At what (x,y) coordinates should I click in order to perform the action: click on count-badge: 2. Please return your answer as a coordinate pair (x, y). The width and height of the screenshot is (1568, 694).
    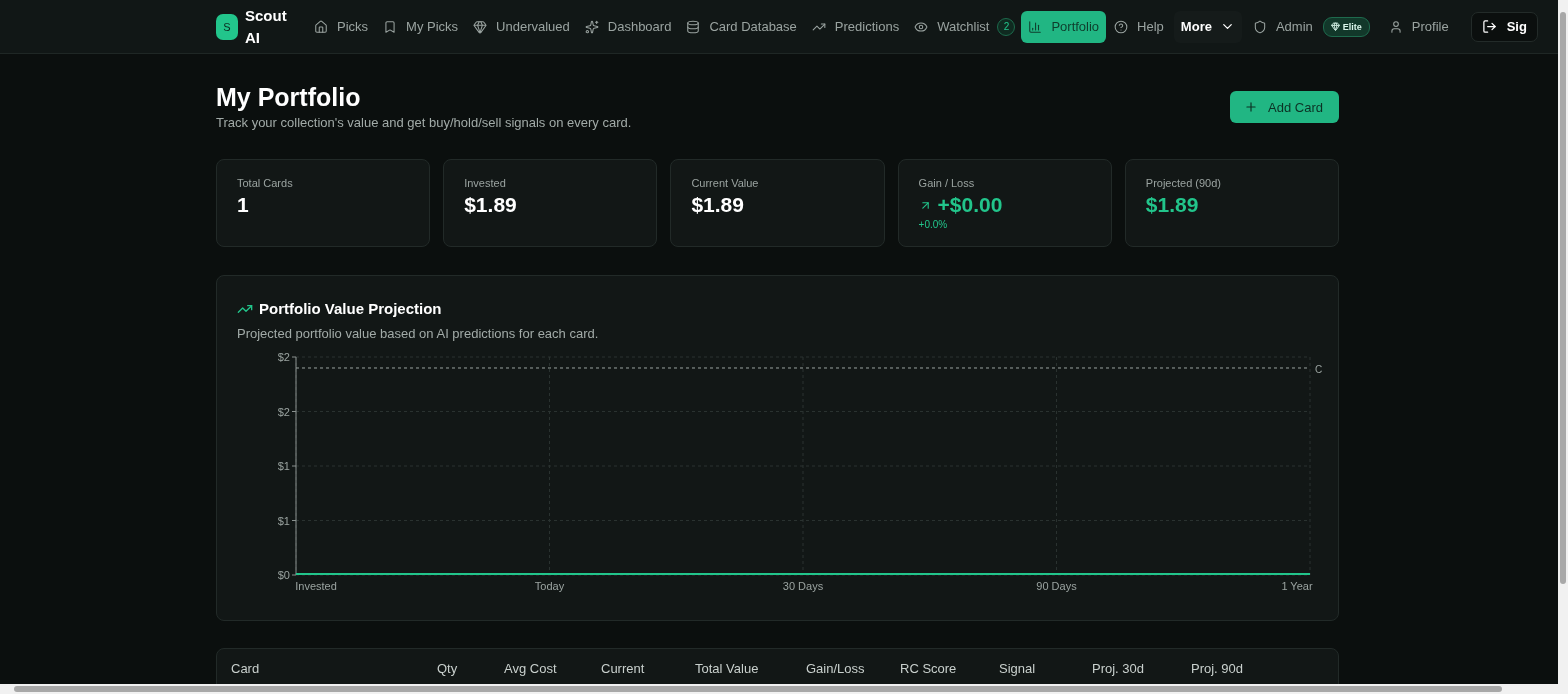
    Looking at the image, I should click on (1006, 26).